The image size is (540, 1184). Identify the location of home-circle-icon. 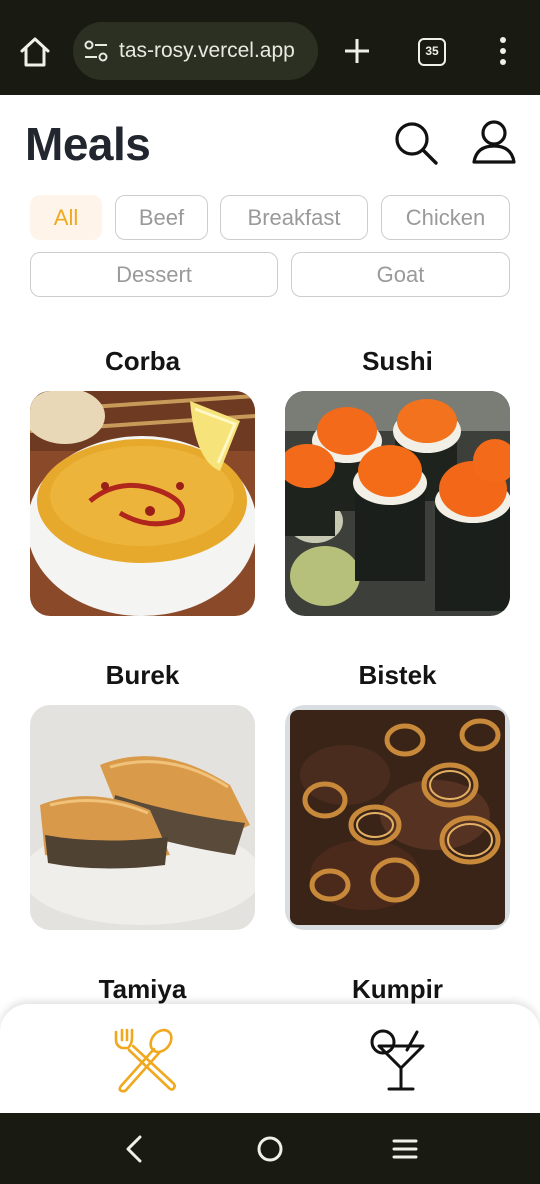
(270, 1149).